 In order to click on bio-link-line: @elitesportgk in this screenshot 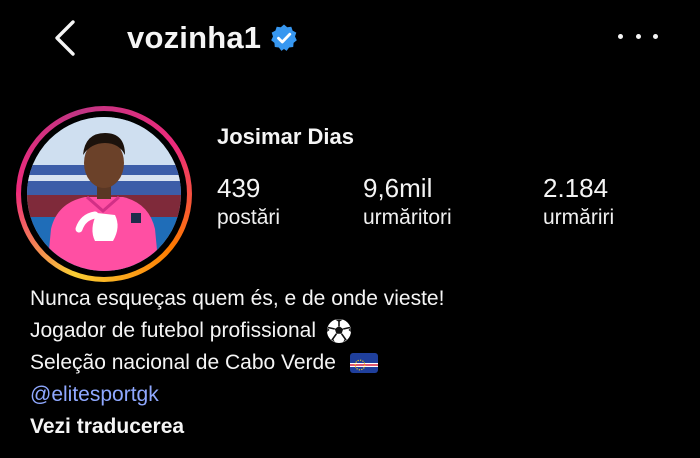, I will do `click(237, 395)`.